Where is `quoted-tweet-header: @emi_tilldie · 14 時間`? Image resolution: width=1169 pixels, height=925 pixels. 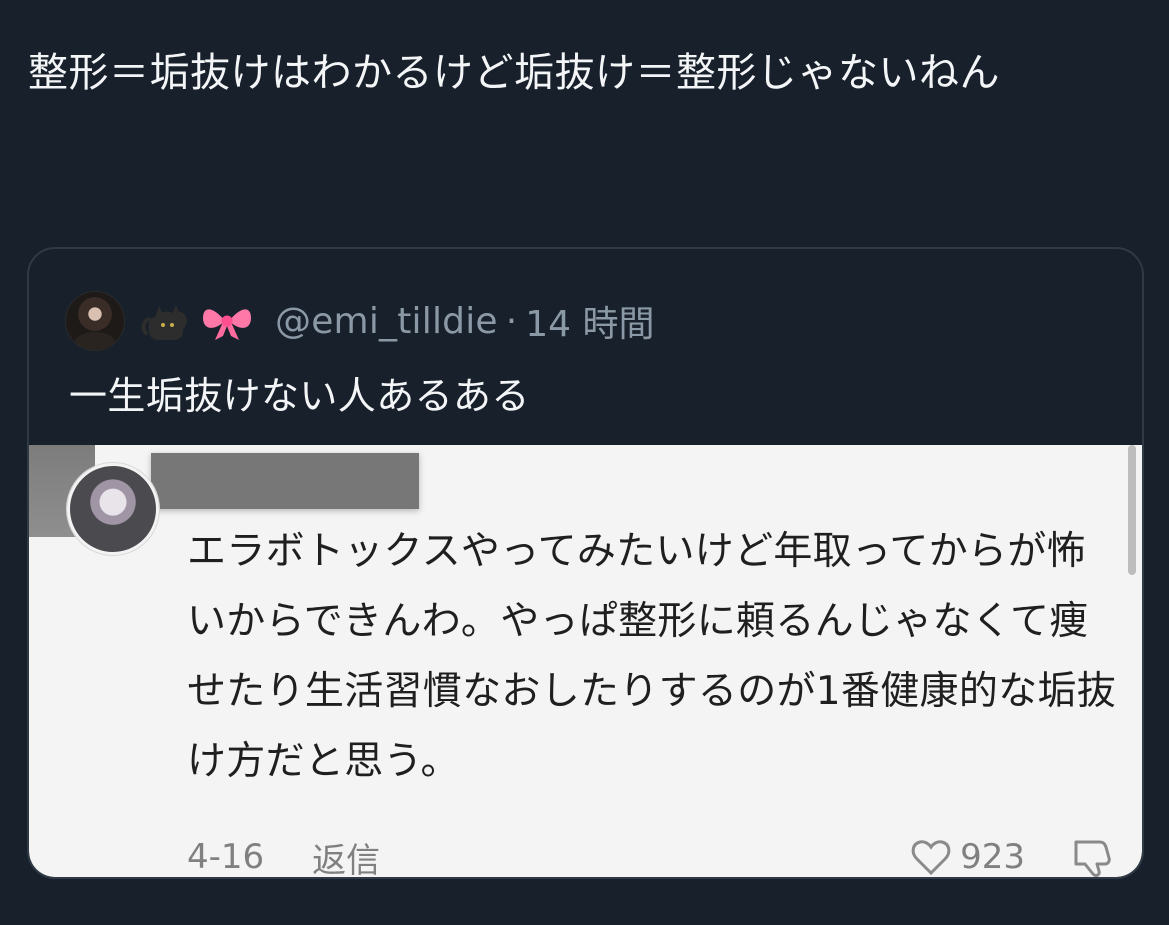 quoted-tweet-header: @emi_tilldie · 14 時間 is located at coordinates (359, 321).